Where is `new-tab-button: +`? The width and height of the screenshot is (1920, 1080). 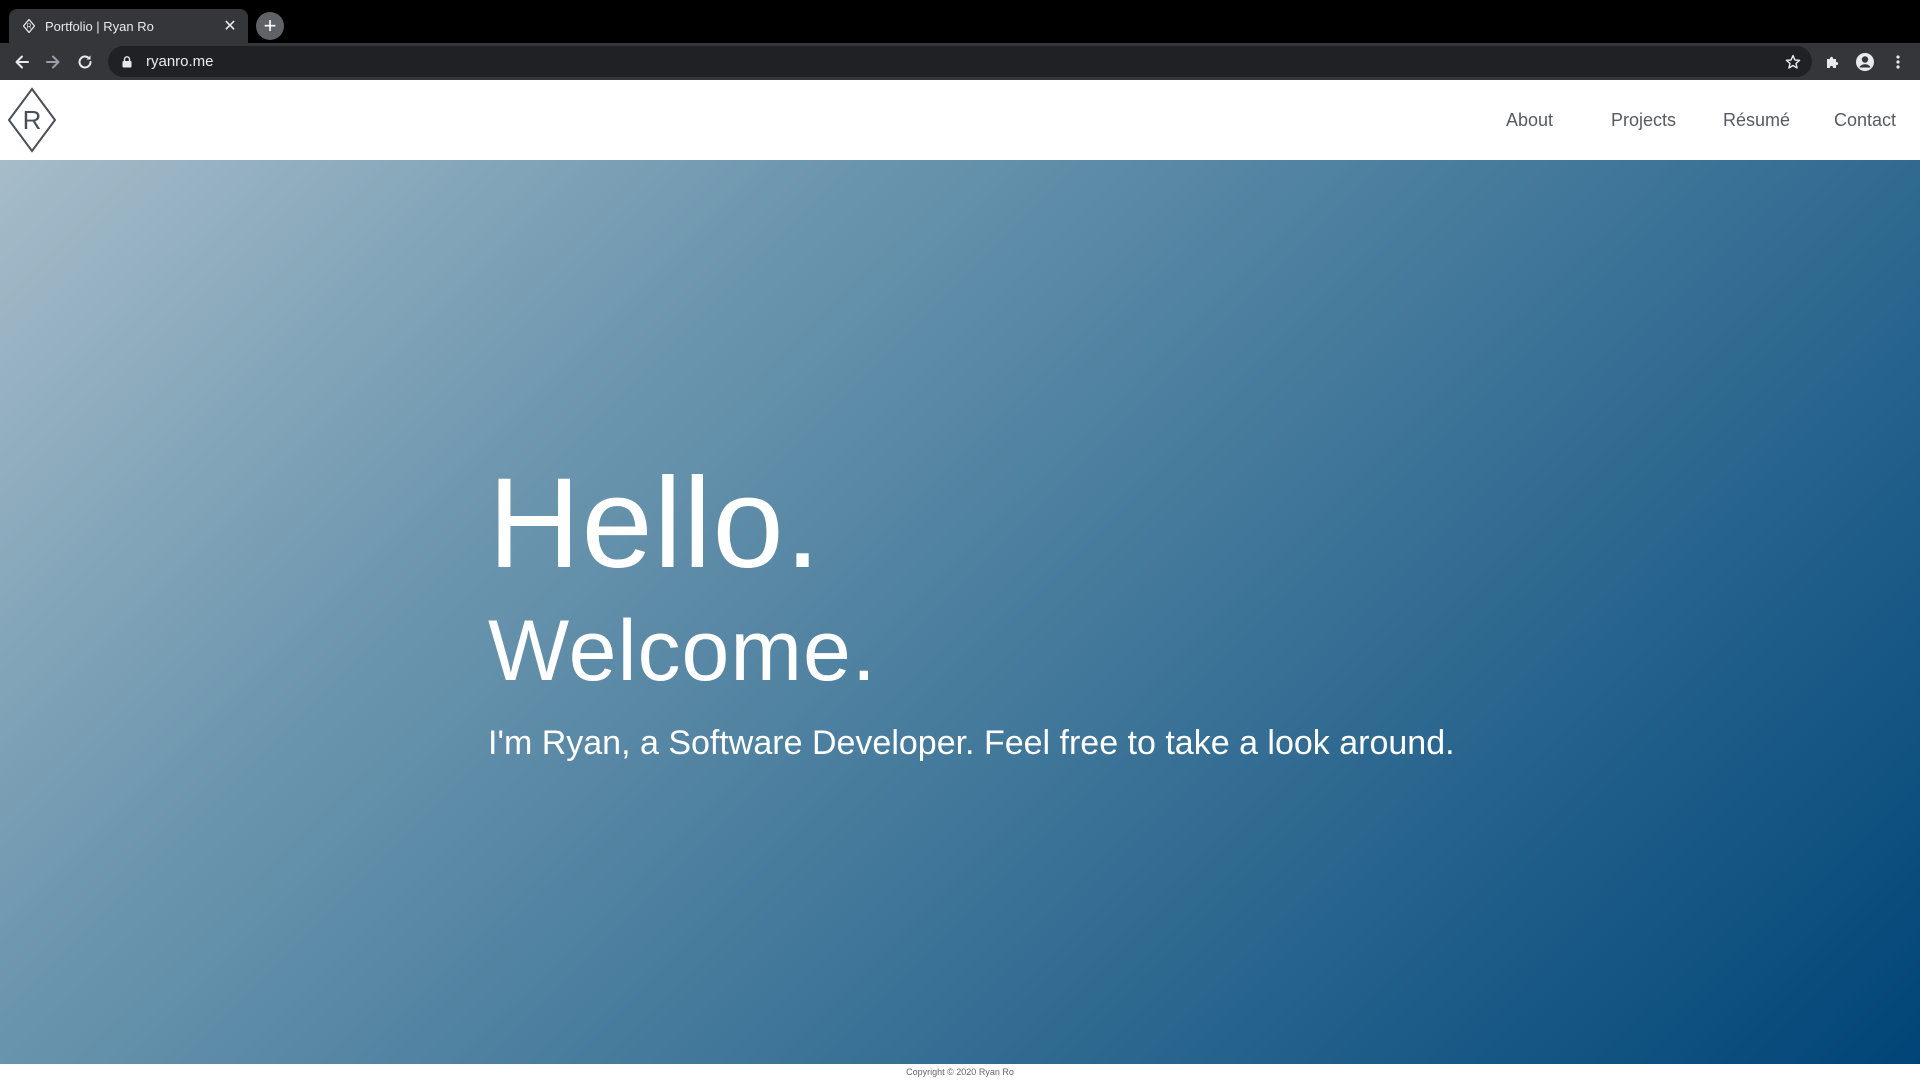
new-tab-button: + is located at coordinates (270, 26).